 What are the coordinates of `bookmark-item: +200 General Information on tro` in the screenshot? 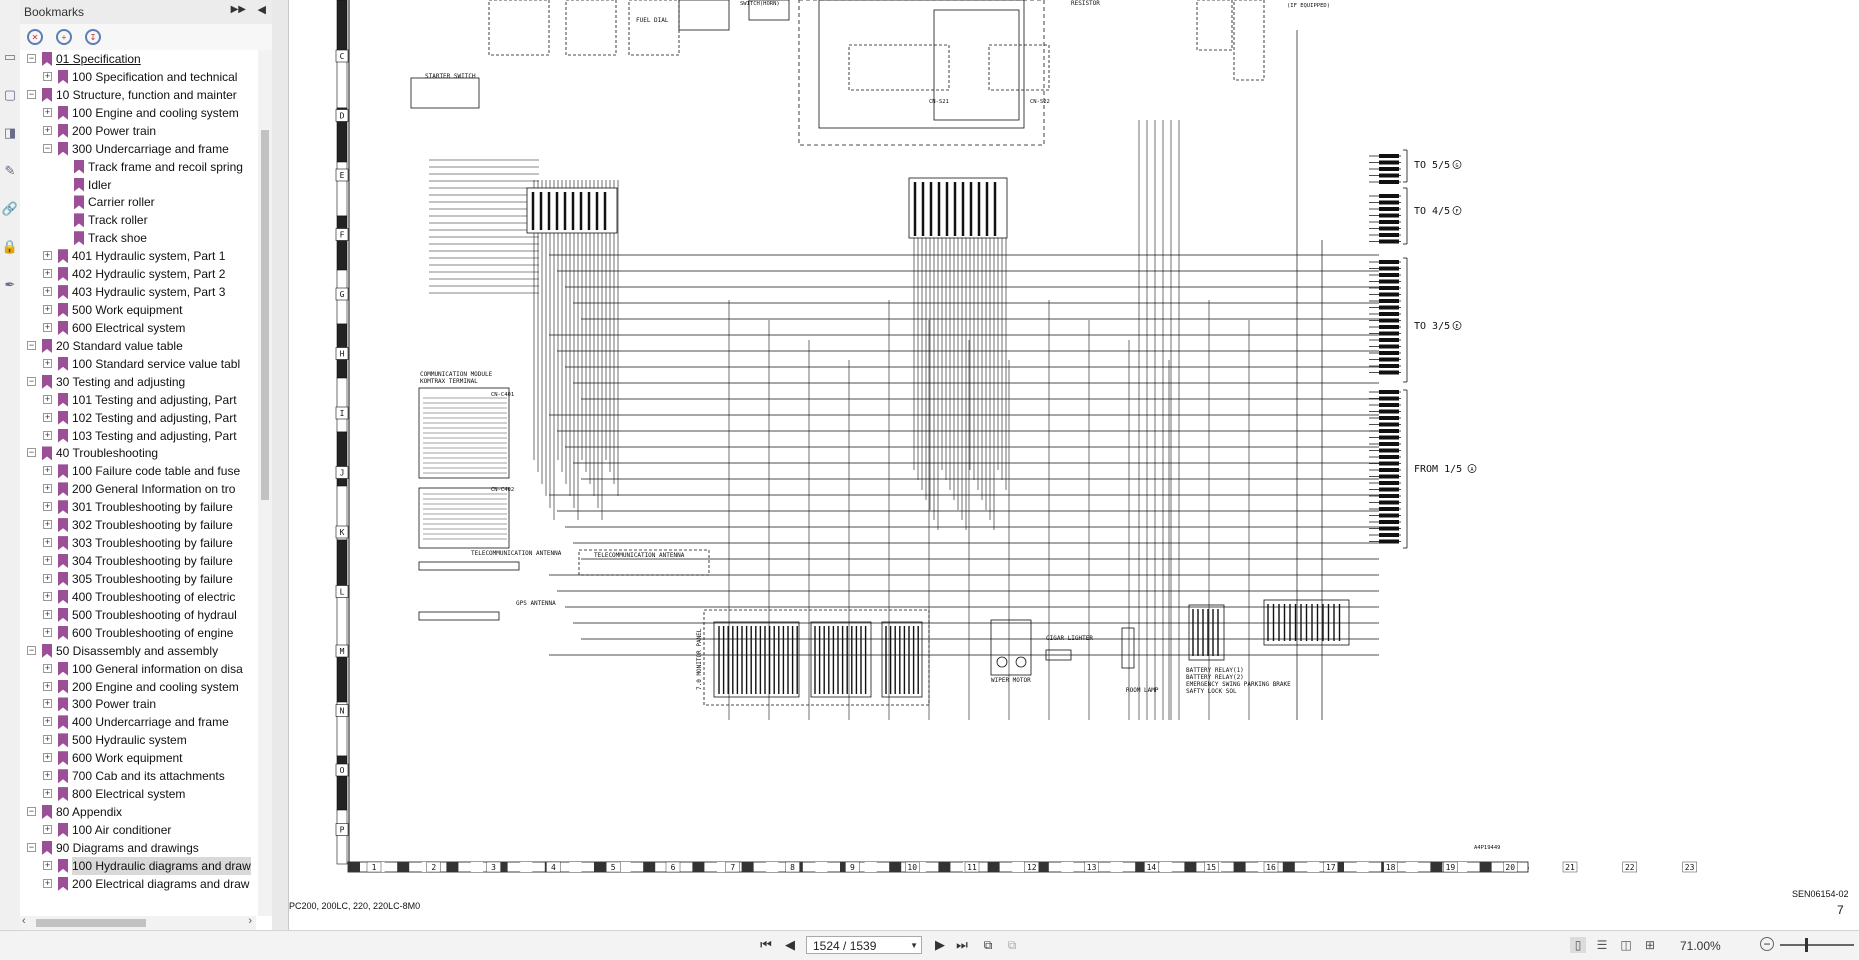 It's located at (138, 489).